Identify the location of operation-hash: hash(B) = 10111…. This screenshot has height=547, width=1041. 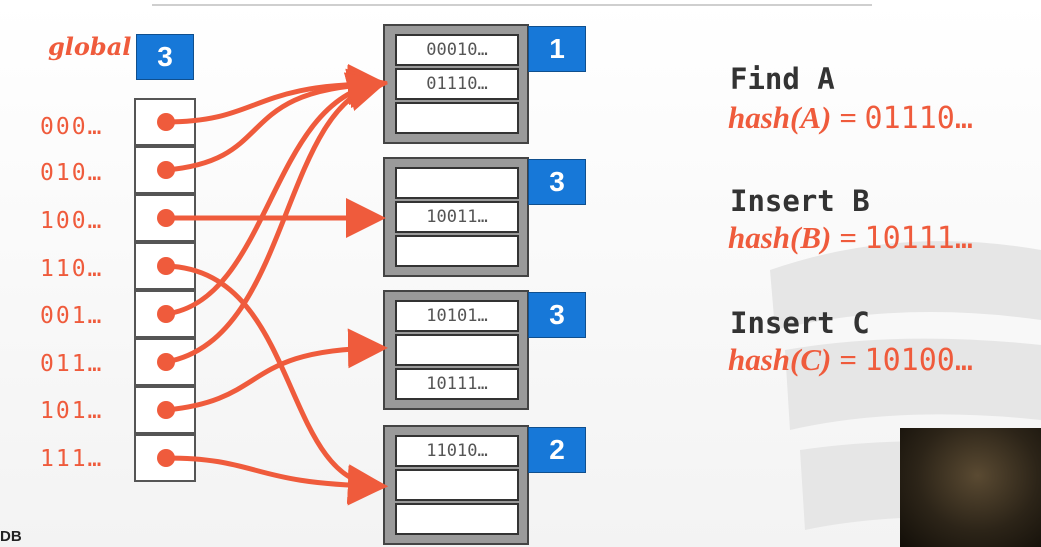
(850, 238).